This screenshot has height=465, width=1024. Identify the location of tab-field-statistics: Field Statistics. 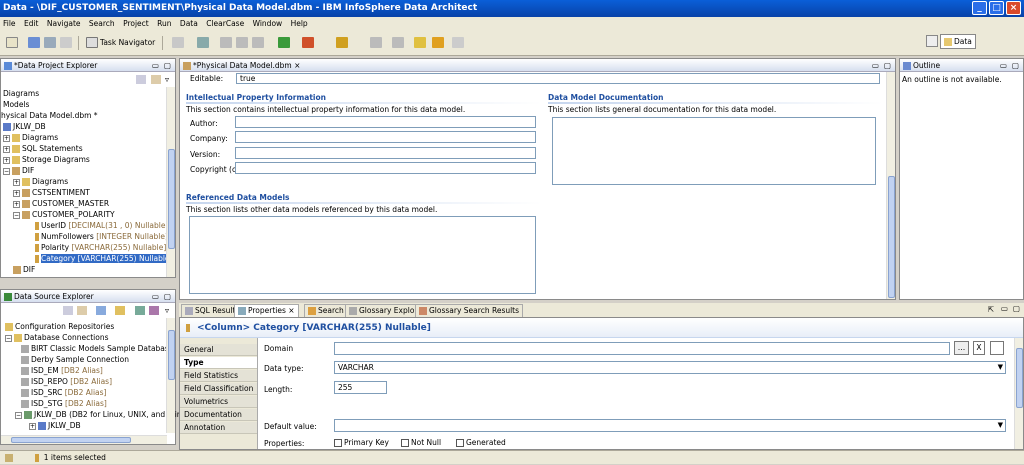
(218, 376).